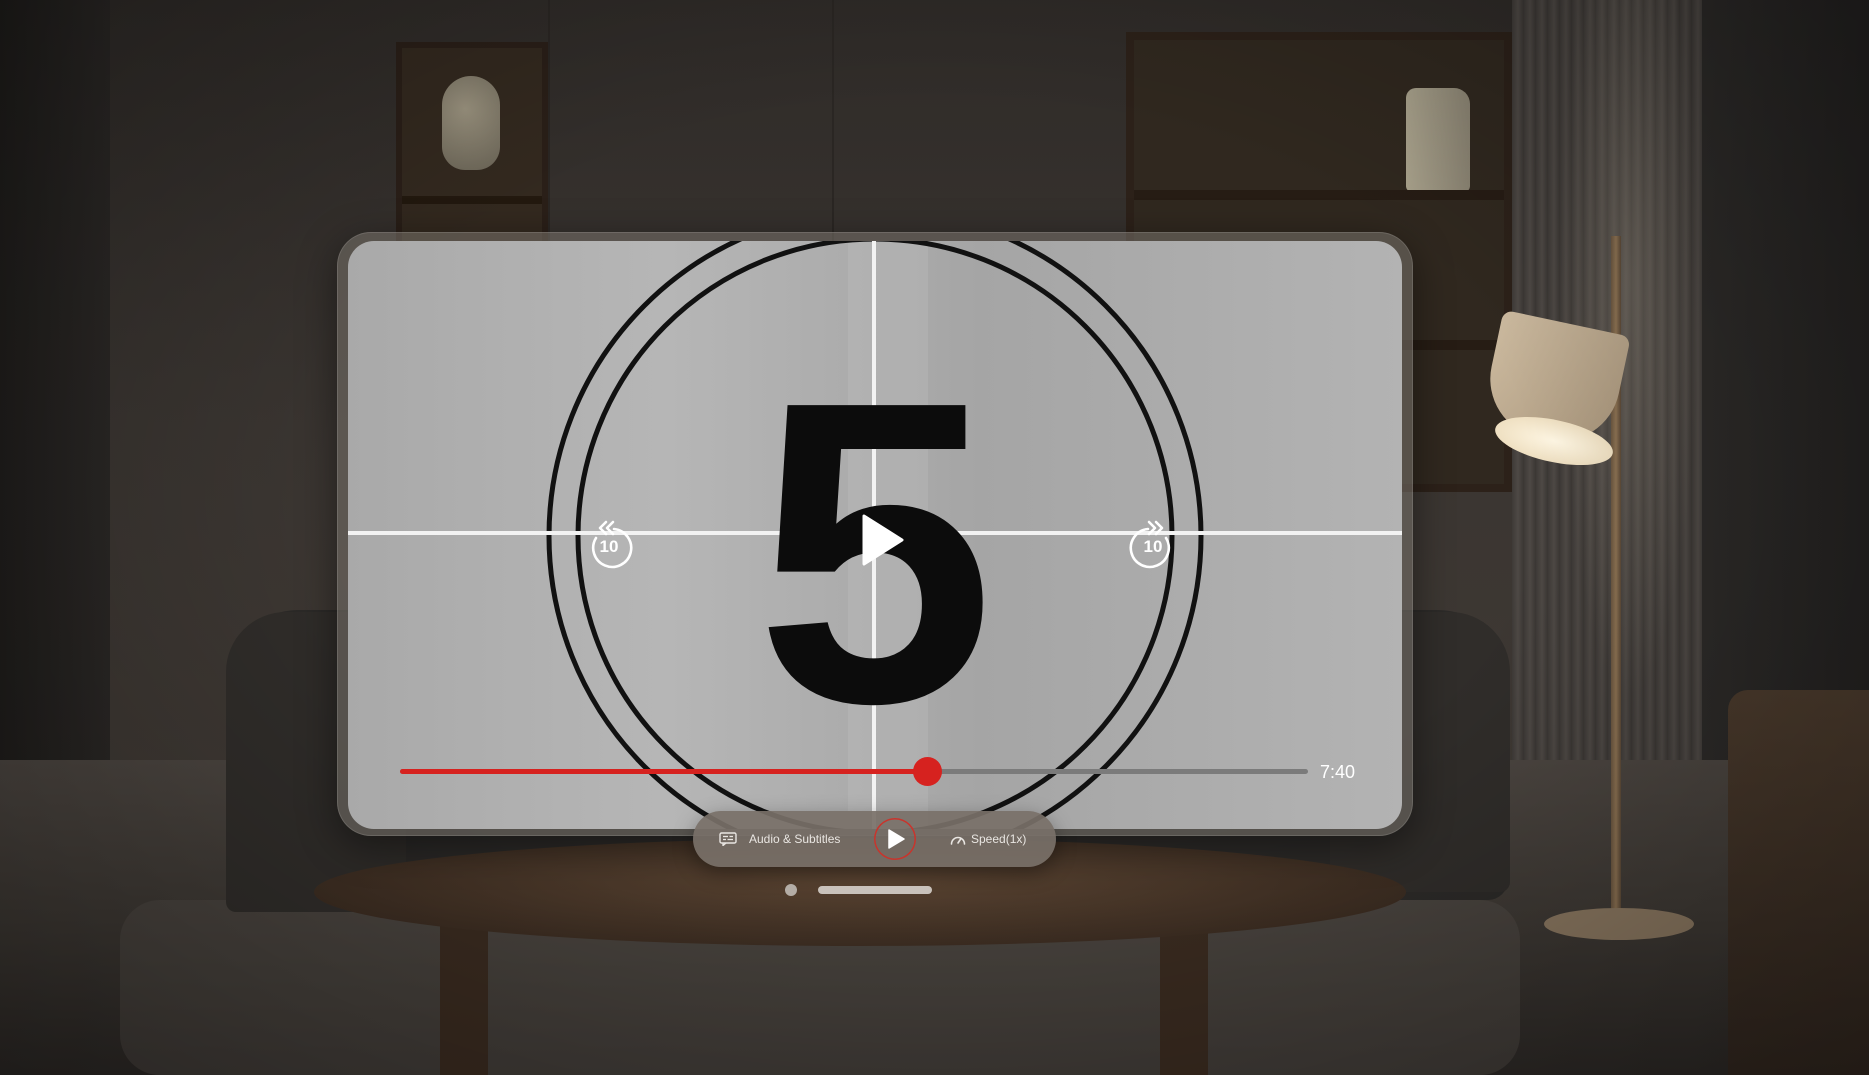 The height and width of the screenshot is (1075, 1869). I want to click on control-bar-play-button, so click(895, 839).